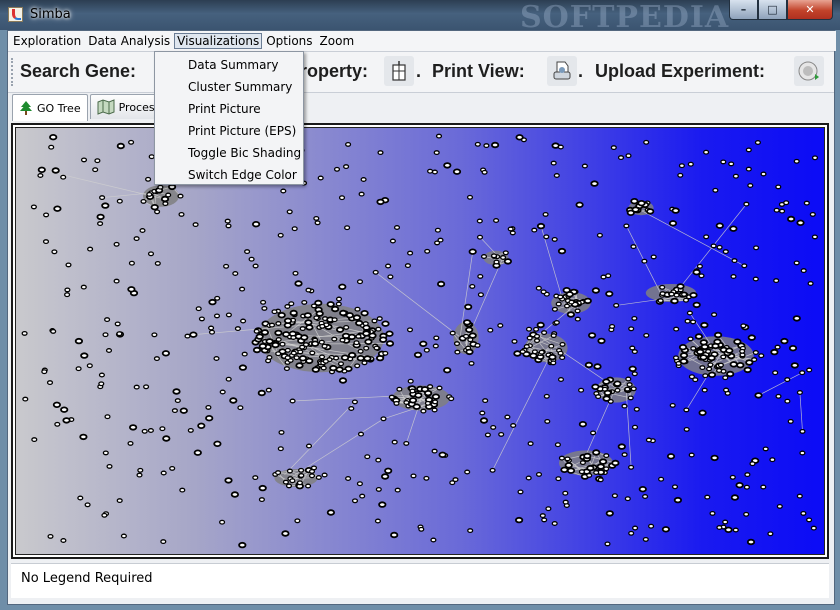 This screenshot has width=840, height=610. What do you see at coordinates (229, 109) in the screenshot?
I see `menu-item-print-picture: Print Picture` at bounding box center [229, 109].